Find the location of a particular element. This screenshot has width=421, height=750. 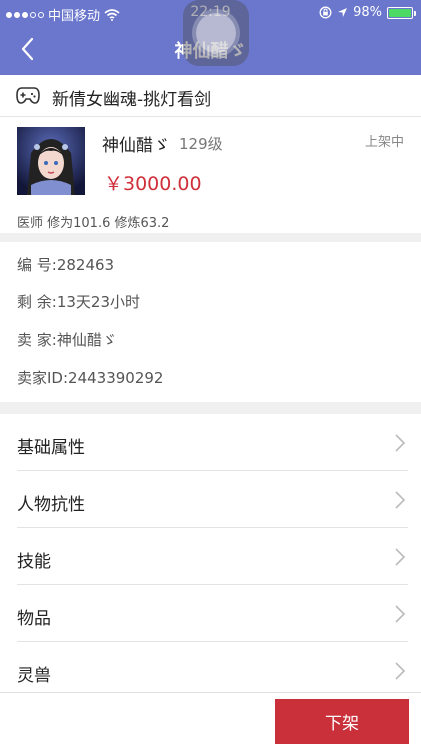

avatar is located at coordinates (51, 161).